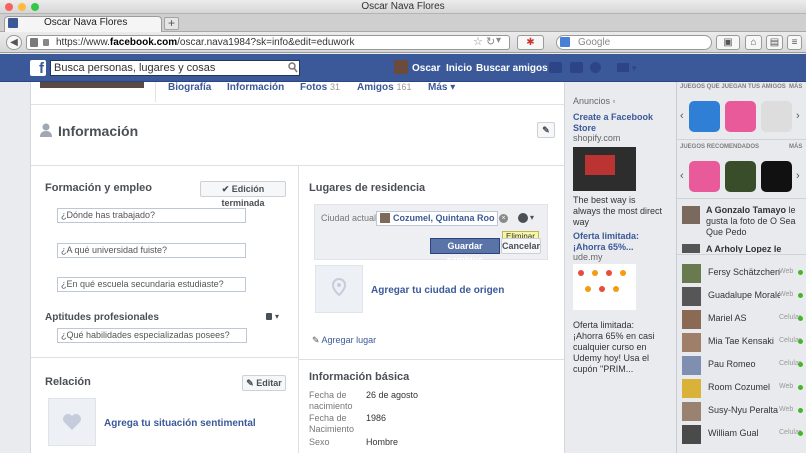  Describe the element at coordinates (546, 130) in the screenshot. I see `edit-pencil-button: ✎` at that location.